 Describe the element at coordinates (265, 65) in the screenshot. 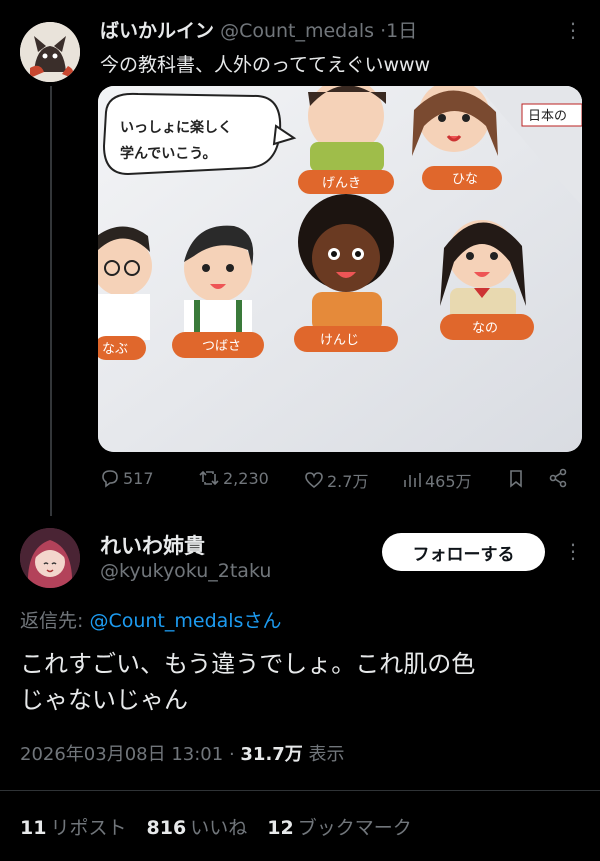

I see `tweet-text: 今の教科書、人外のっててえぐいwww` at that location.